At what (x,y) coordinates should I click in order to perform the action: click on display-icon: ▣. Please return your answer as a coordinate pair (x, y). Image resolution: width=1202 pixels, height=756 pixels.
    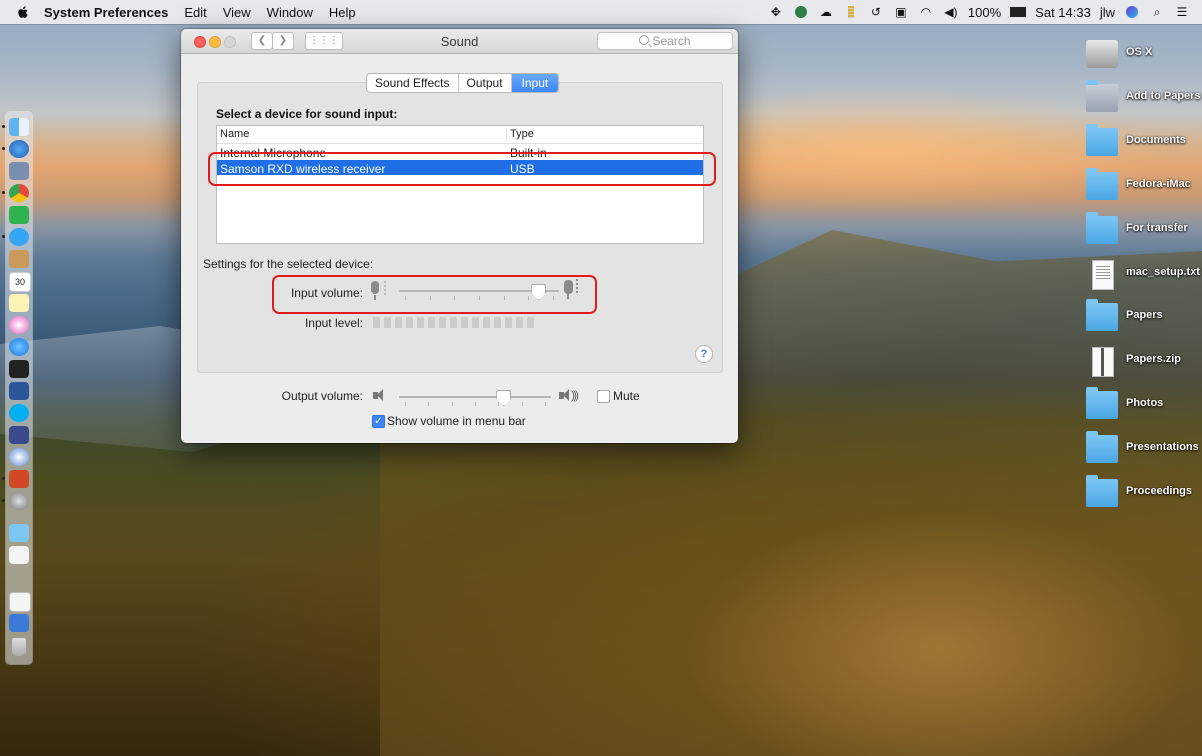
    Looking at the image, I should click on (901, 12).